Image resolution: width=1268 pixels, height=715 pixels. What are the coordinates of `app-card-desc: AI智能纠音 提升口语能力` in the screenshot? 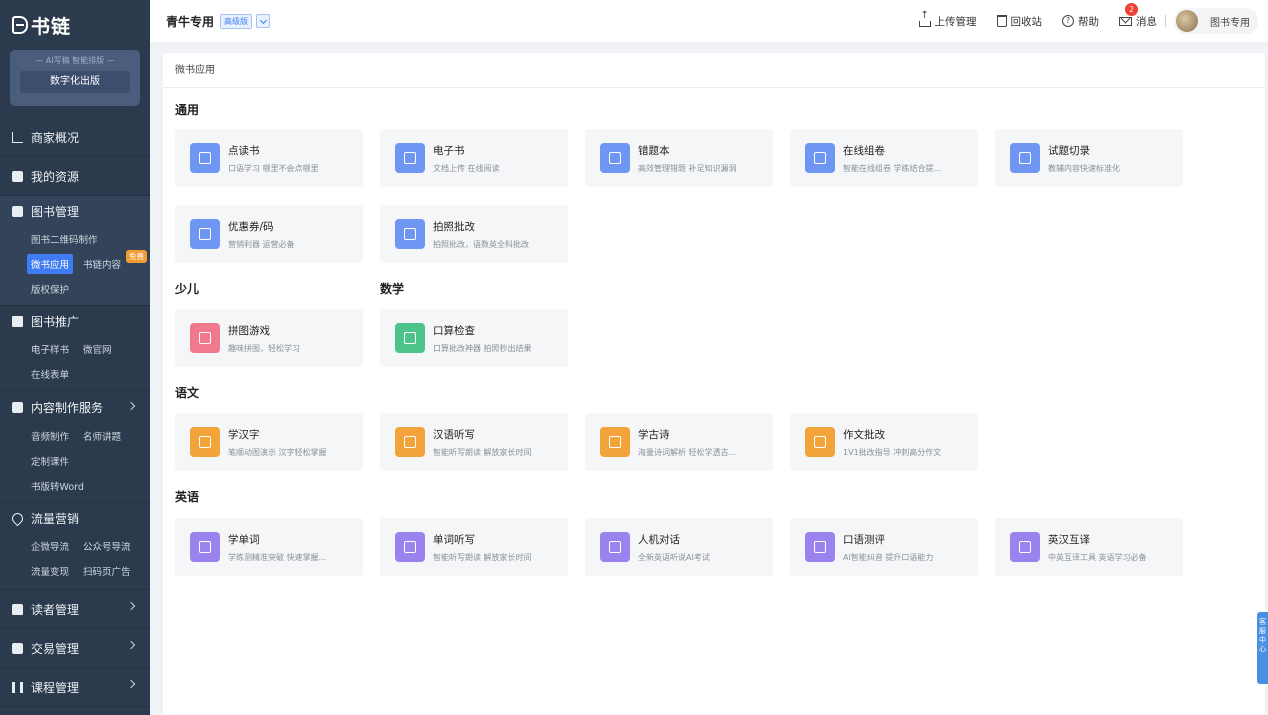 It's located at (888, 557).